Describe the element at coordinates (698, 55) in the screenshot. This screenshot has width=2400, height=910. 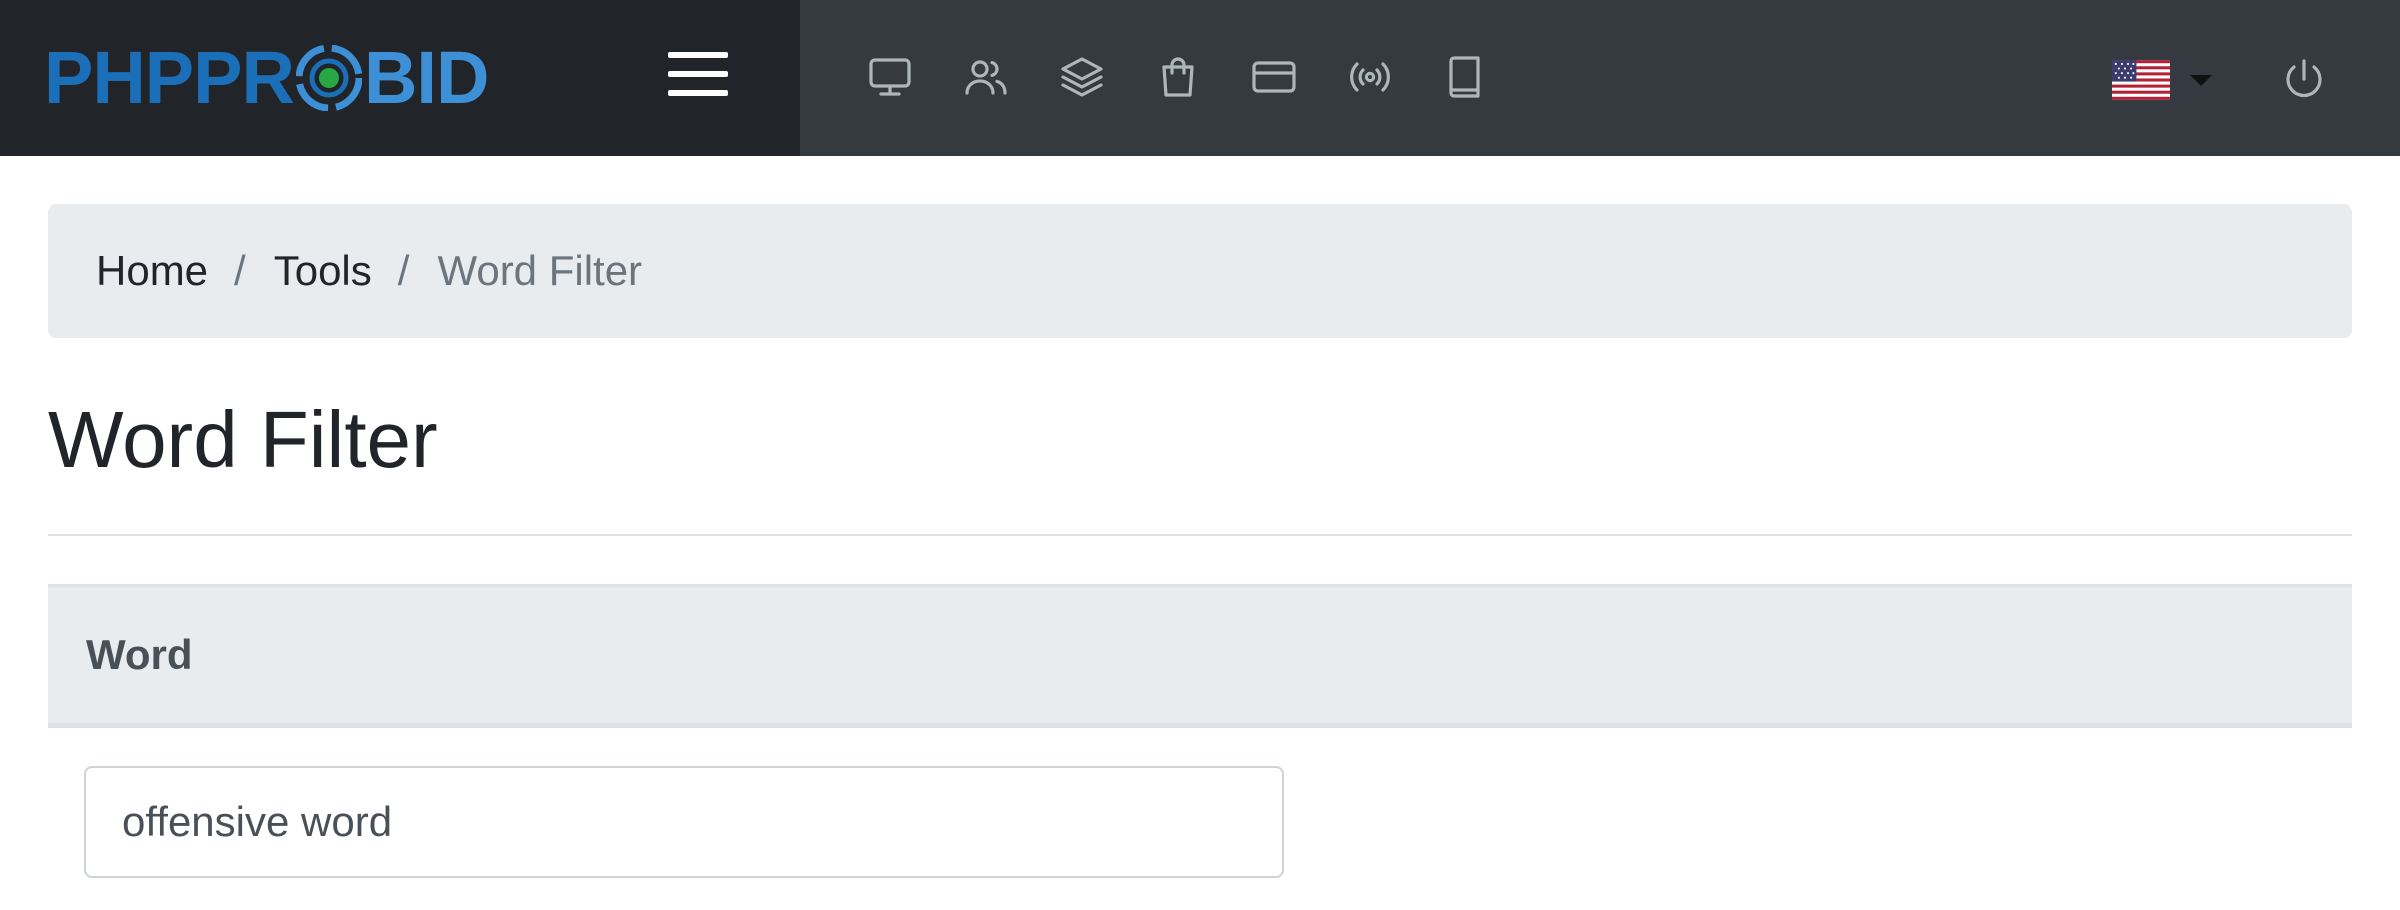
I see `hamburger-icon` at that location.